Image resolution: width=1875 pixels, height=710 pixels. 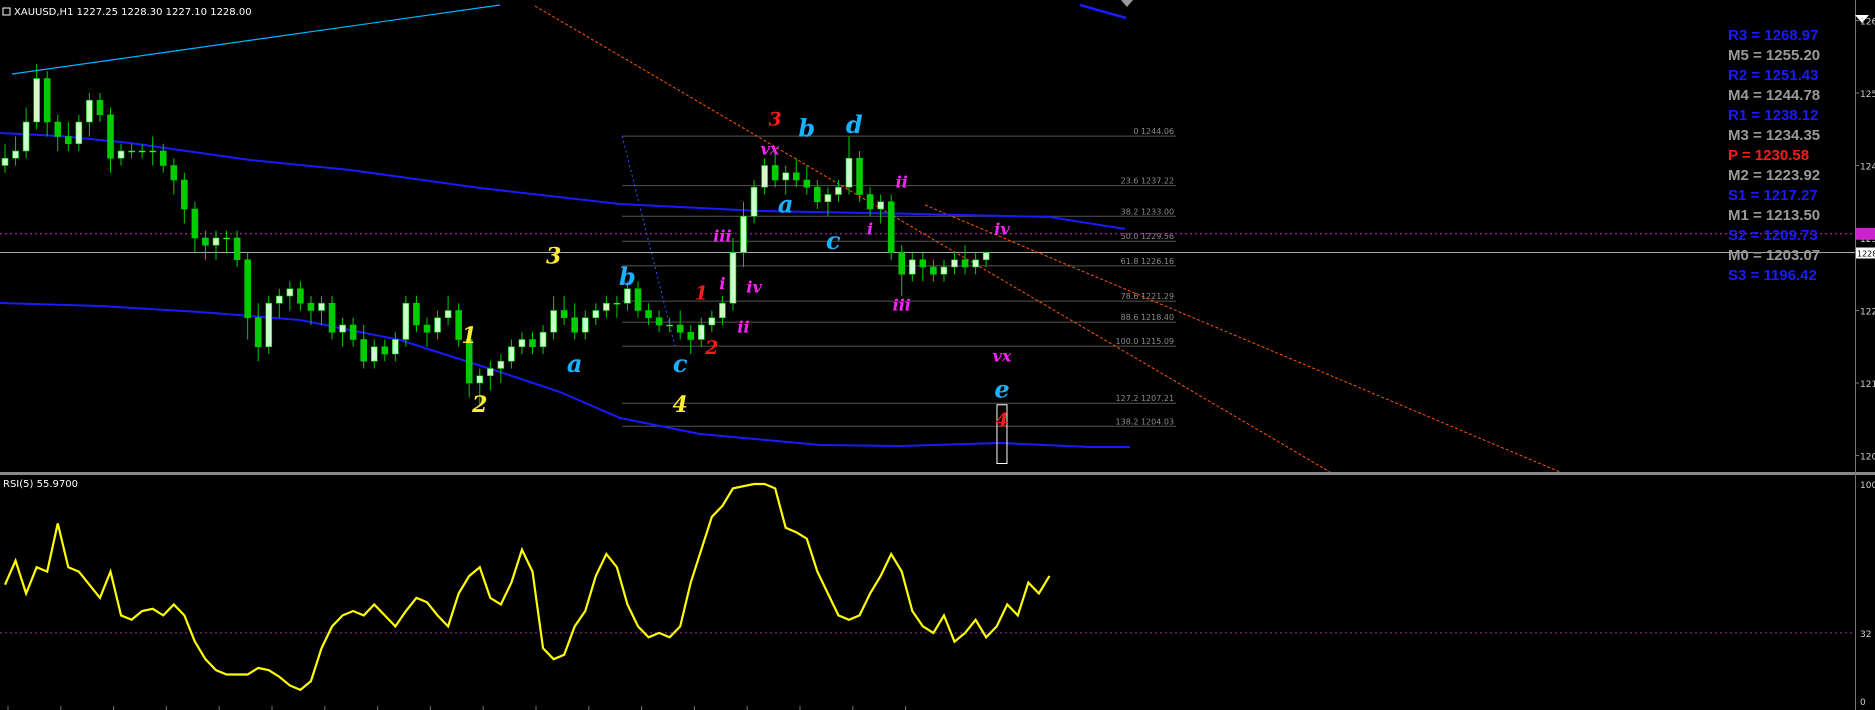 What do you see at coordinates (1865, 233) in the screenshot?
I see `pivot-axis-tag` at bounding box center [1865, 233].